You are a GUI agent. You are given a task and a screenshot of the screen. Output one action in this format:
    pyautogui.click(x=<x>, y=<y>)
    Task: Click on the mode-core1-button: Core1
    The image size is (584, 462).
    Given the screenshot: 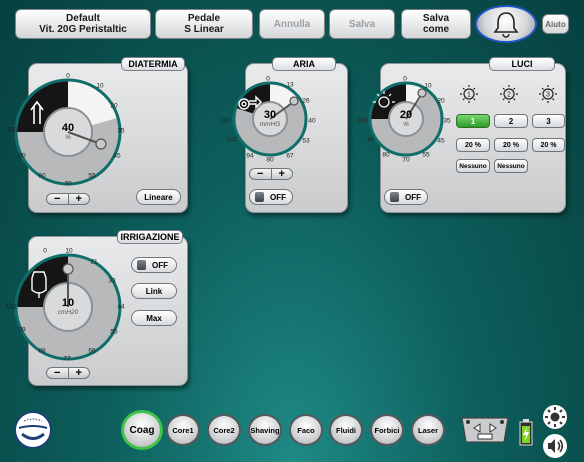 What is the action you would take?
    pyautogui.click(x=183, y=430)
    